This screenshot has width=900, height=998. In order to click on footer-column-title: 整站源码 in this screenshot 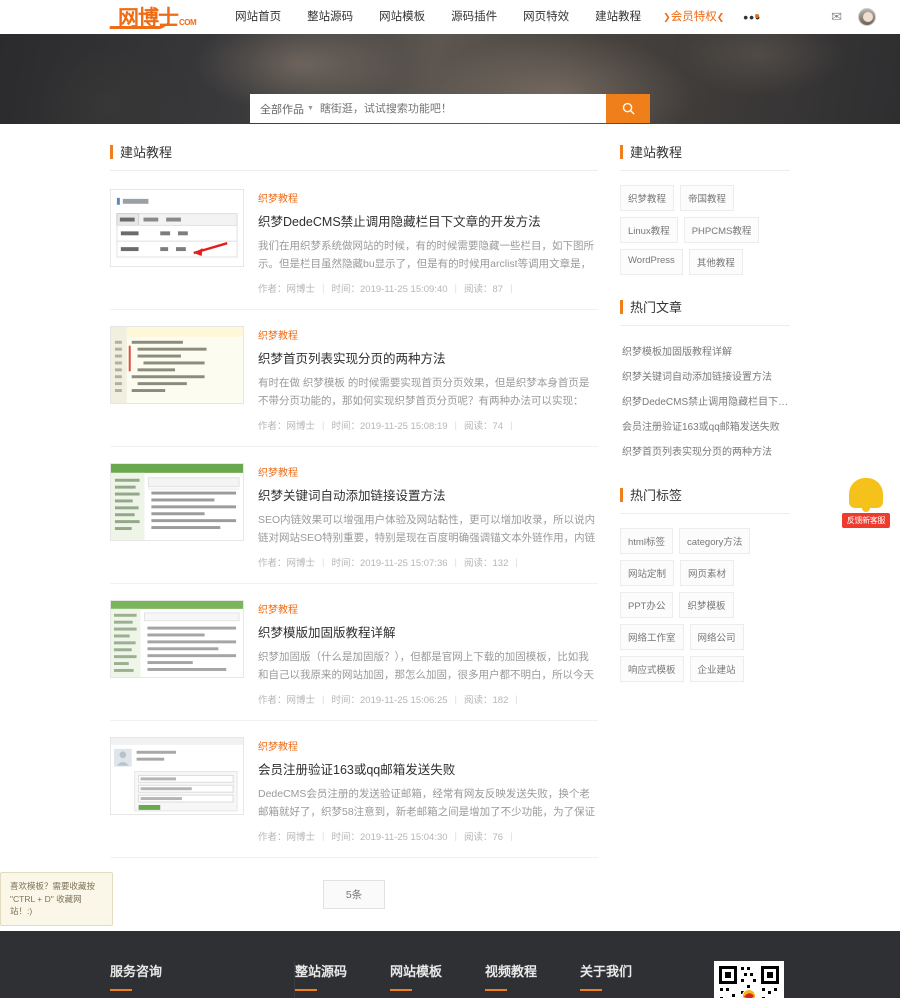, I will do `click(321, 971)`.